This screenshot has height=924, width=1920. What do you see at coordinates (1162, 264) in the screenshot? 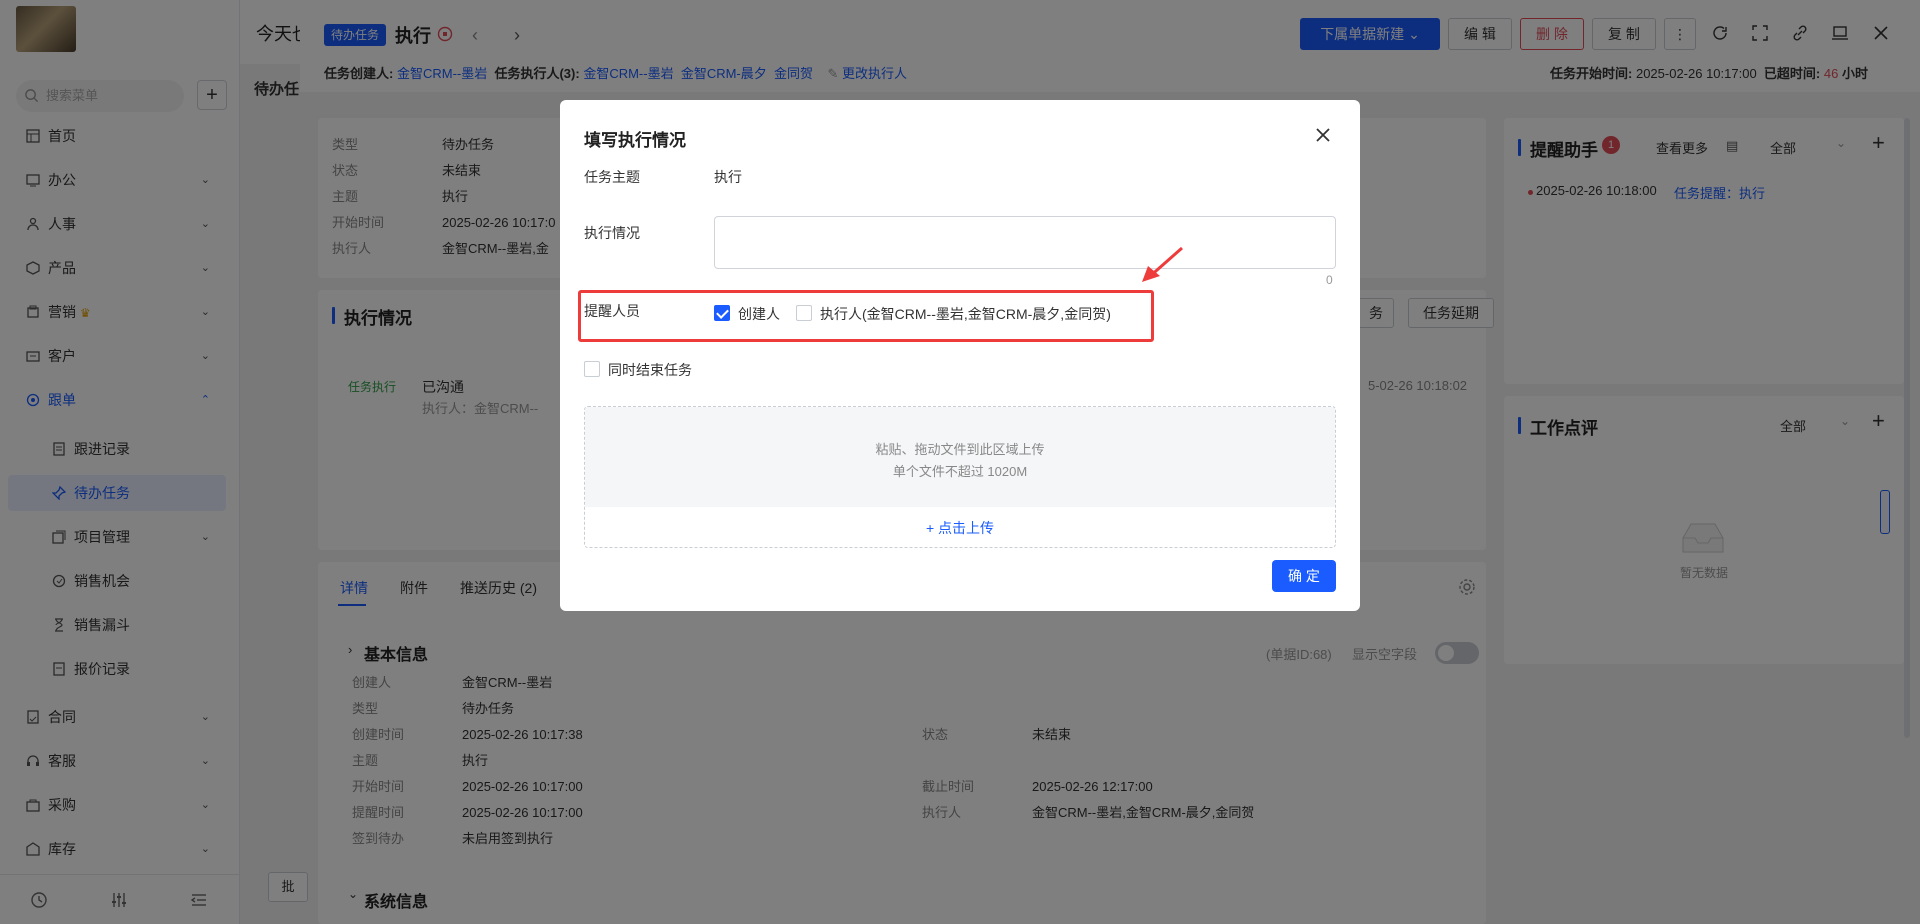
I see `annotation-arrow` at bounding box center [1162, 264].